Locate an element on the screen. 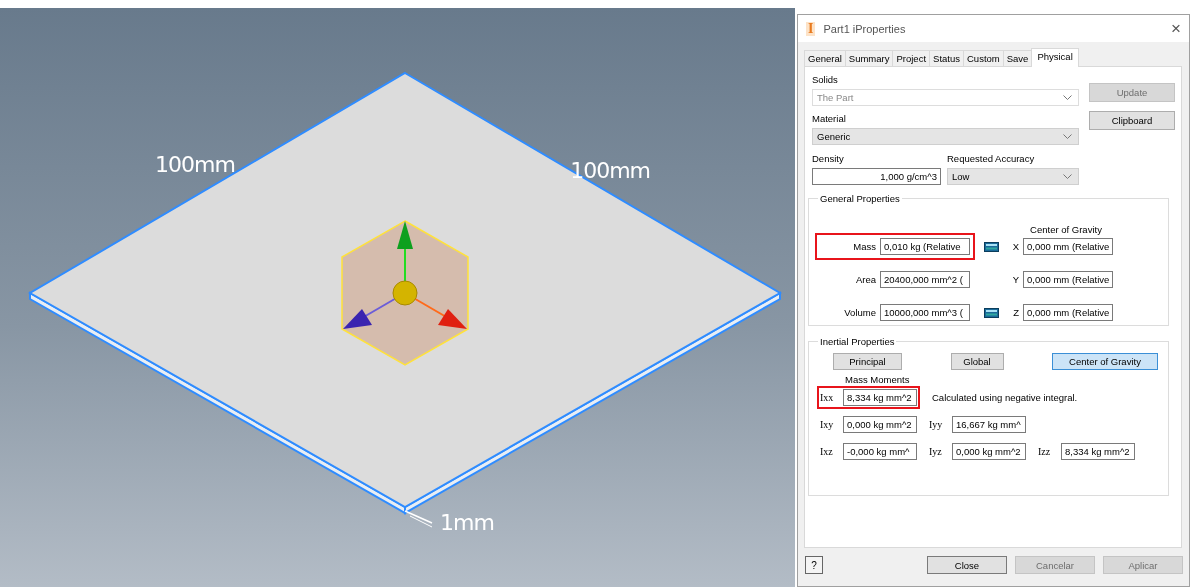  option-button: Center of Gravity is located at coordinates (1105, 361).